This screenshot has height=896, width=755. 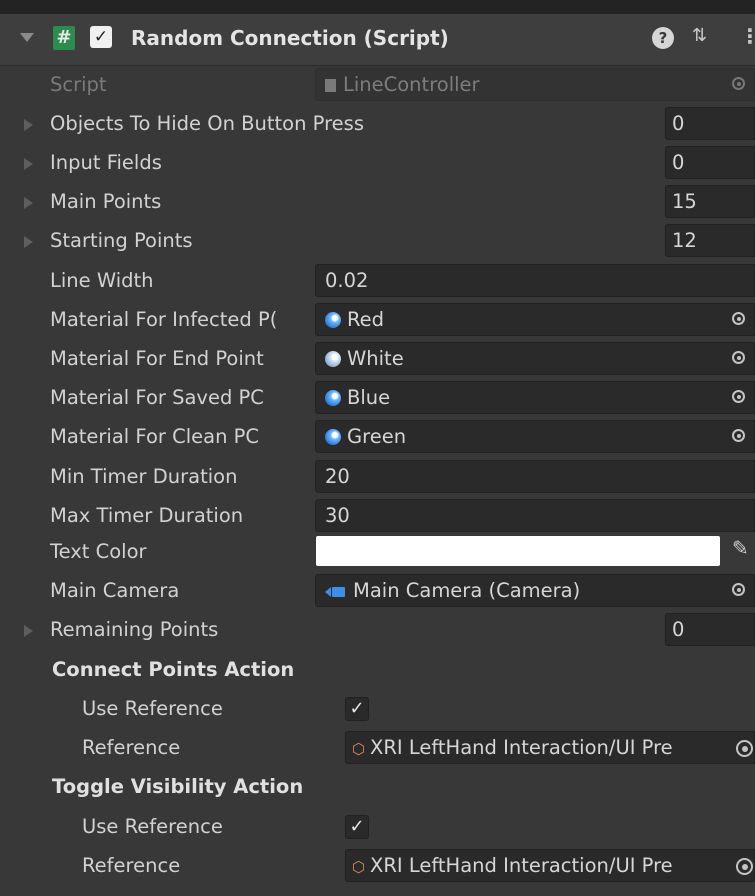 I want to click on line-width-label: Line Width, so click(x=102, y=280).